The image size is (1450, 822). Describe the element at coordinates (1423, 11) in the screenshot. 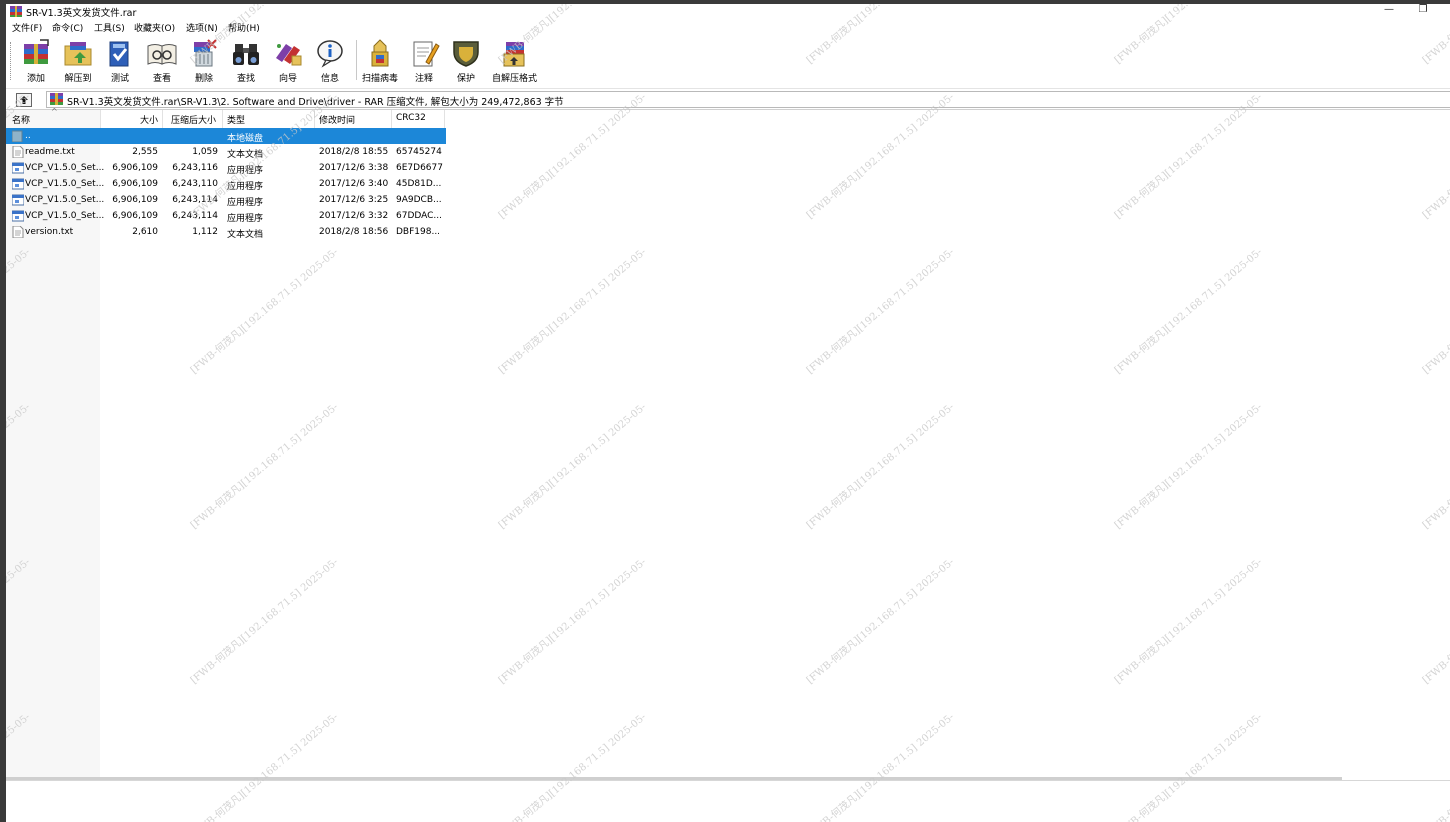

I see `restore-button: ❐` at that location.